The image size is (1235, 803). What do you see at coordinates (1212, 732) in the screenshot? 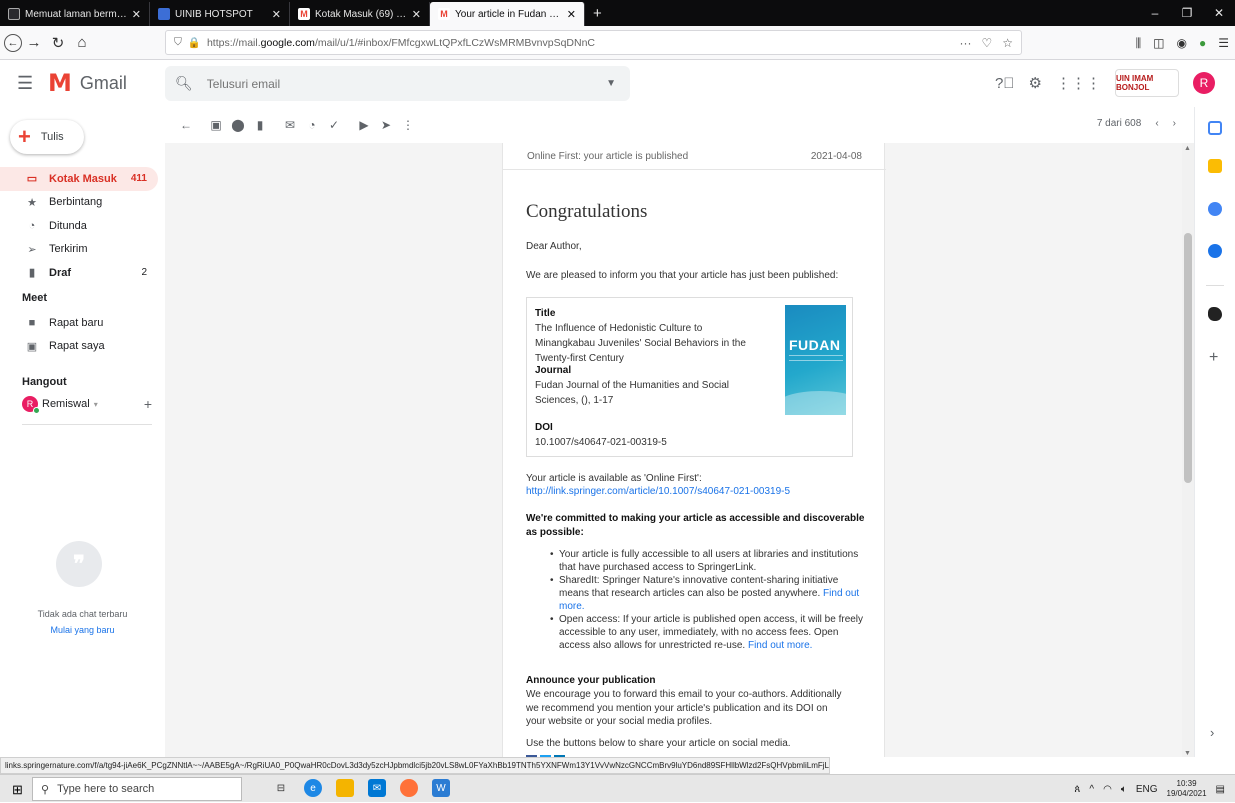
I see `expand-panel-chevron-icon: ›` at bounding box center [1212, 732].